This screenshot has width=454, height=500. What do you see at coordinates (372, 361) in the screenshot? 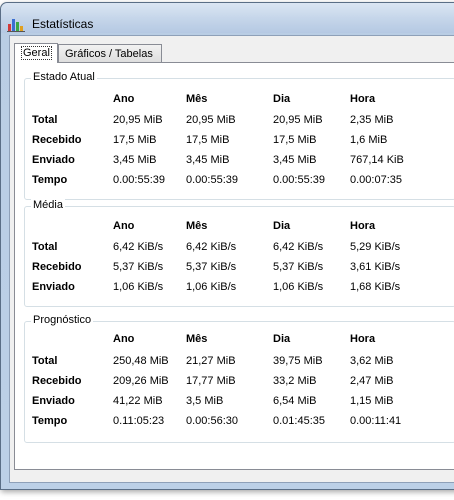
I see `value-cell: 3,62 MiB` at bounding box center [372, 361].